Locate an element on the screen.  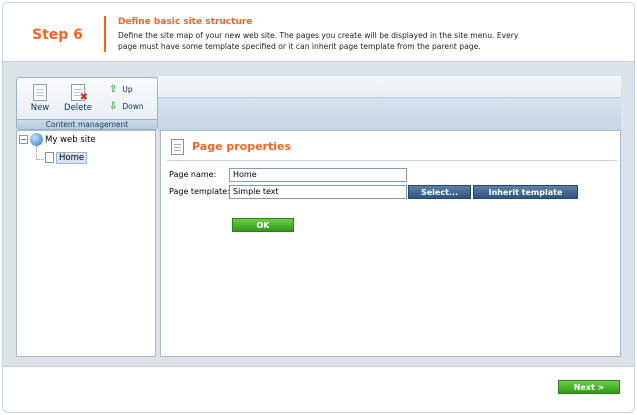
globe-icon is located at coordinates (36, 139).